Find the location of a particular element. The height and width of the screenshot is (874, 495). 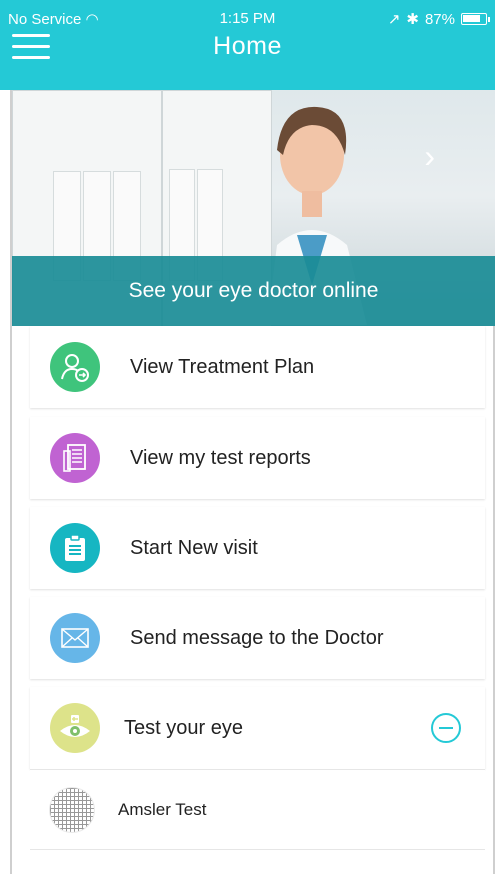

menu-item-label: View Treatment Plan is located at coordinates (222, 366).